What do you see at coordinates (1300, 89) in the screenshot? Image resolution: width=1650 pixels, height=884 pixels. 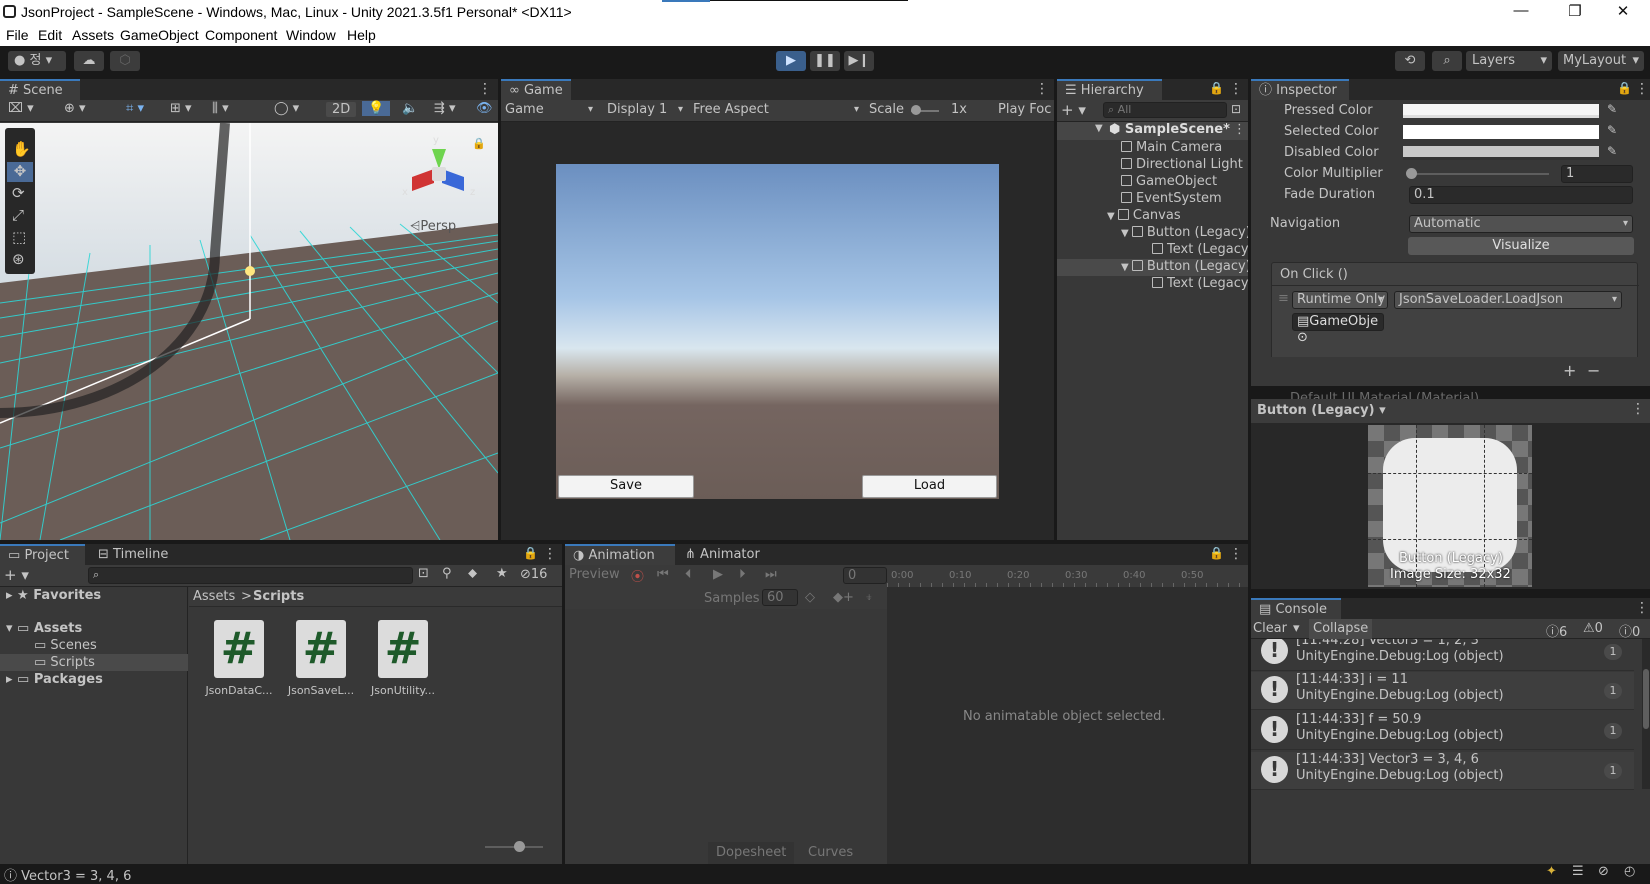 I see `tab-inspector: ⓘ Inspector` at bounding box center [1300, 89].